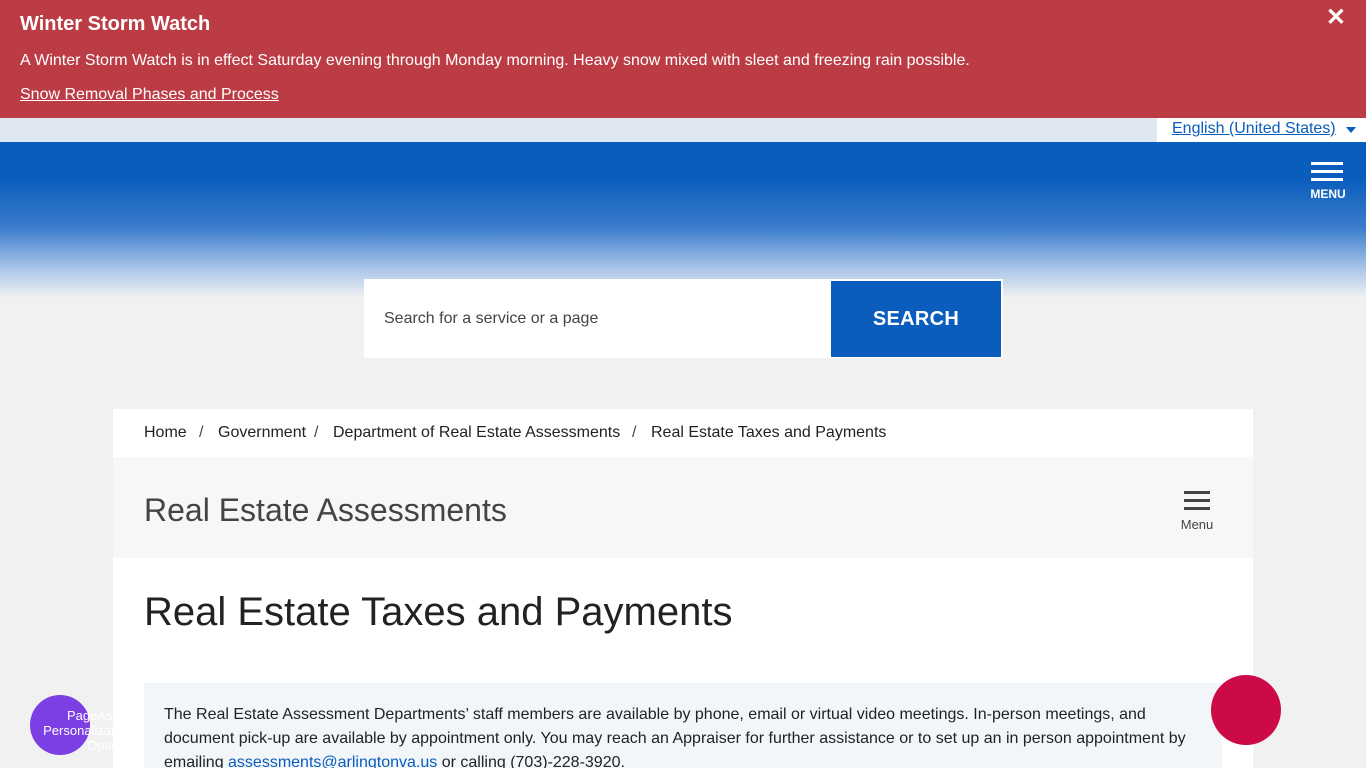 The height and width of the screenshot is (768, 1366). Describe the element at coordinates (325, 510) in the screenshot. I see `section-title: Real Estate Assessments` at that location.